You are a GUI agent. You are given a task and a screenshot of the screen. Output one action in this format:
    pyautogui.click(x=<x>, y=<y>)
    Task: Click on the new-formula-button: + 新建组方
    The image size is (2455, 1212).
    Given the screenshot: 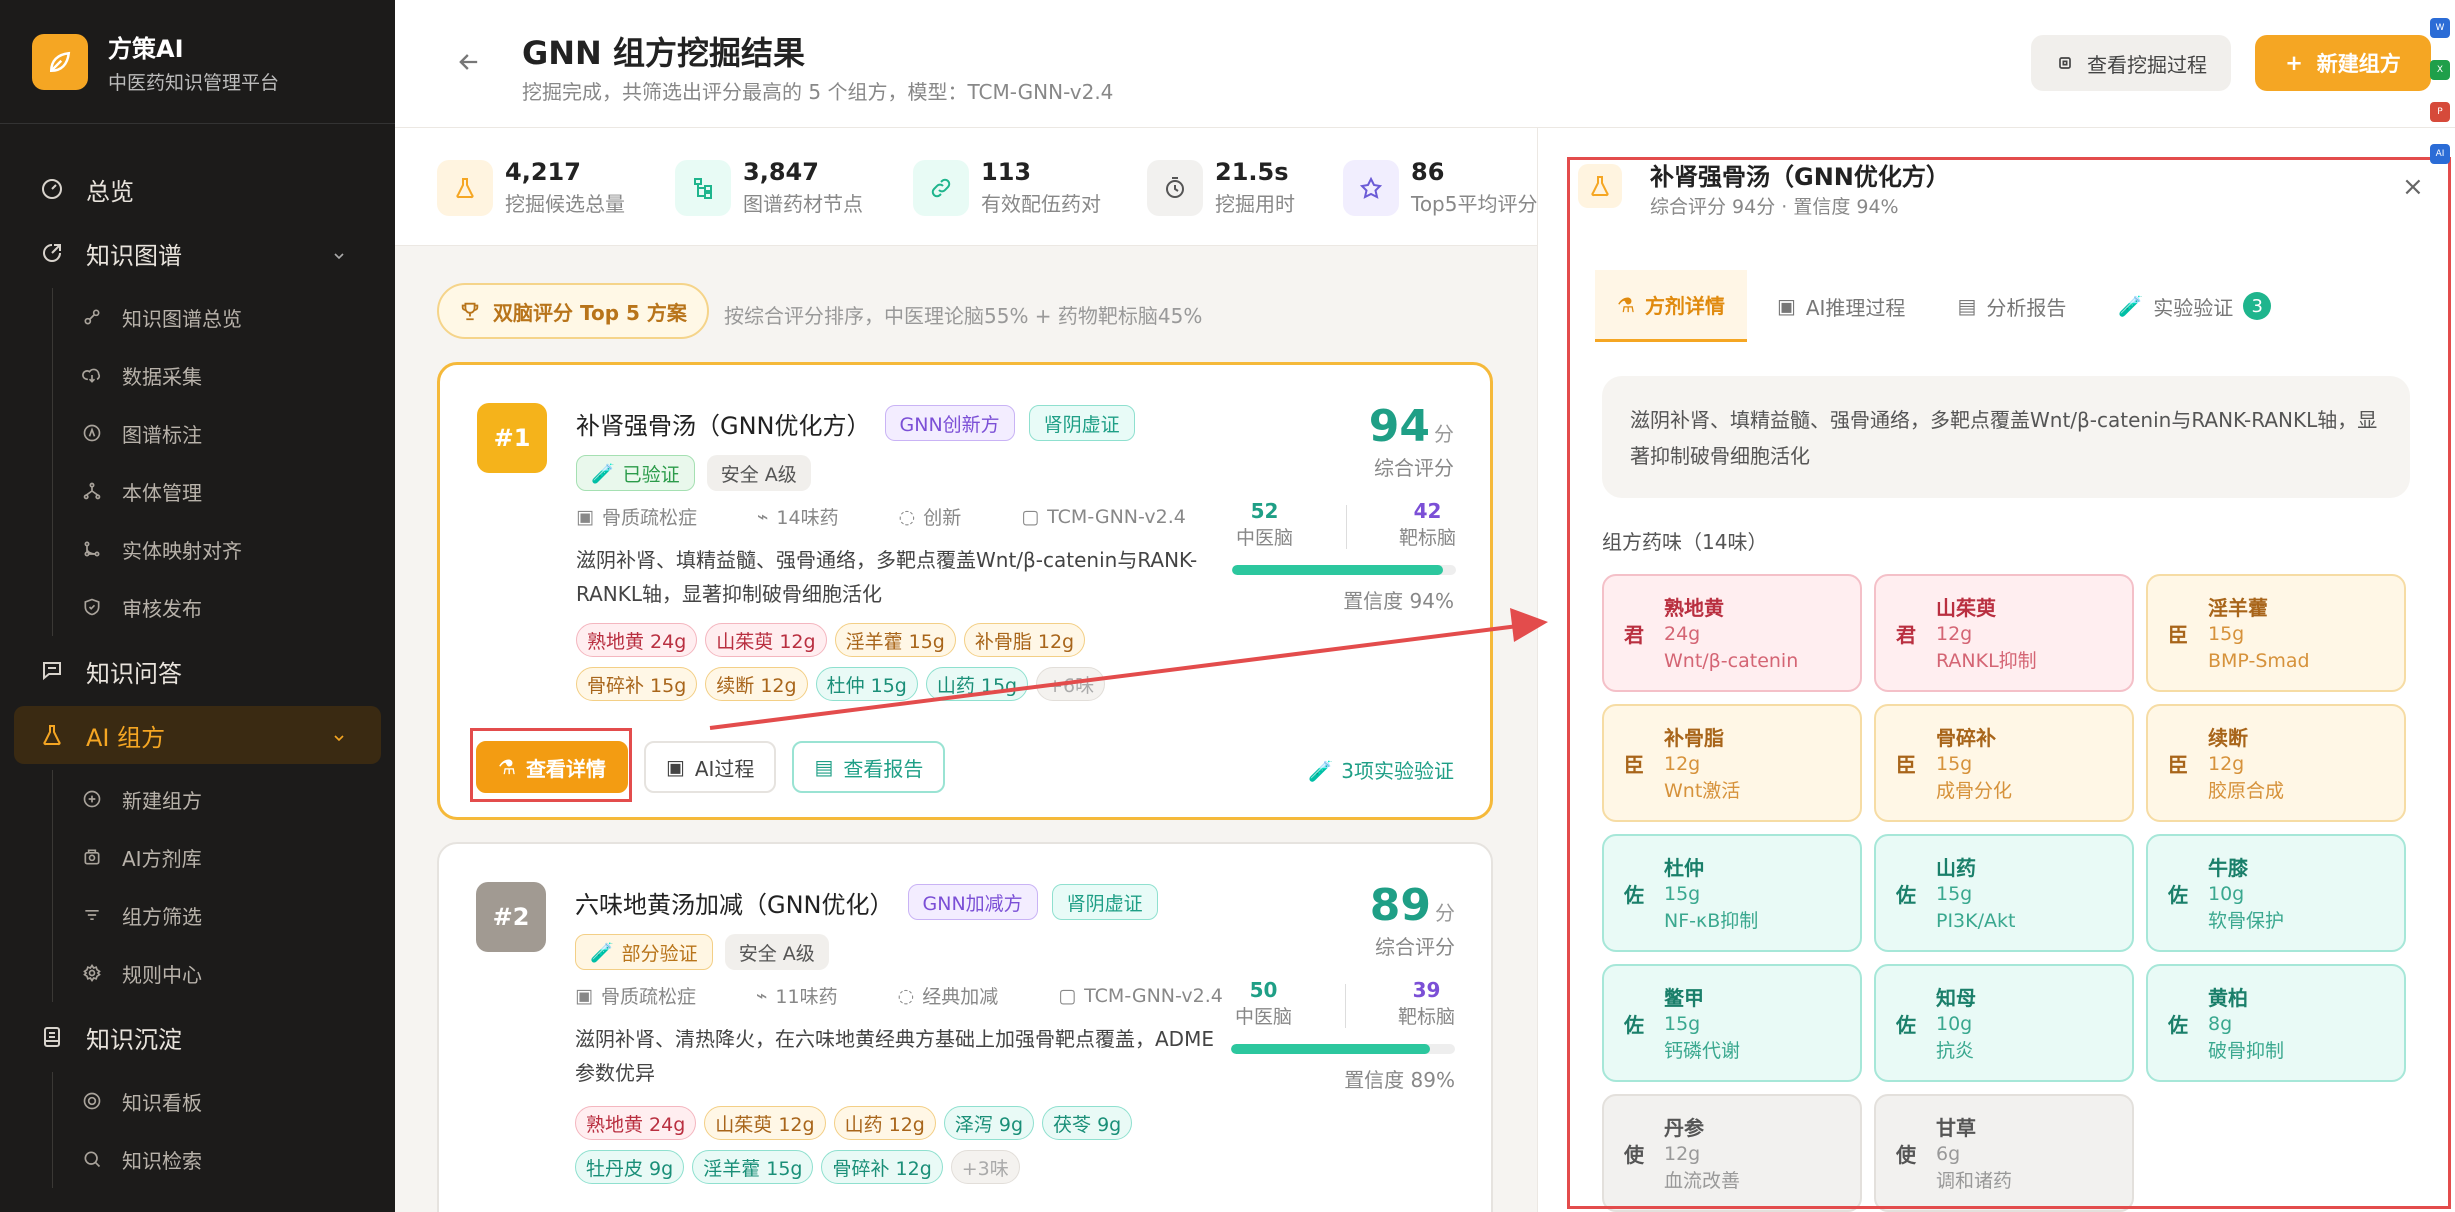 What is the action you would take?
    pyautogui.click(x=2343, y=63)
    